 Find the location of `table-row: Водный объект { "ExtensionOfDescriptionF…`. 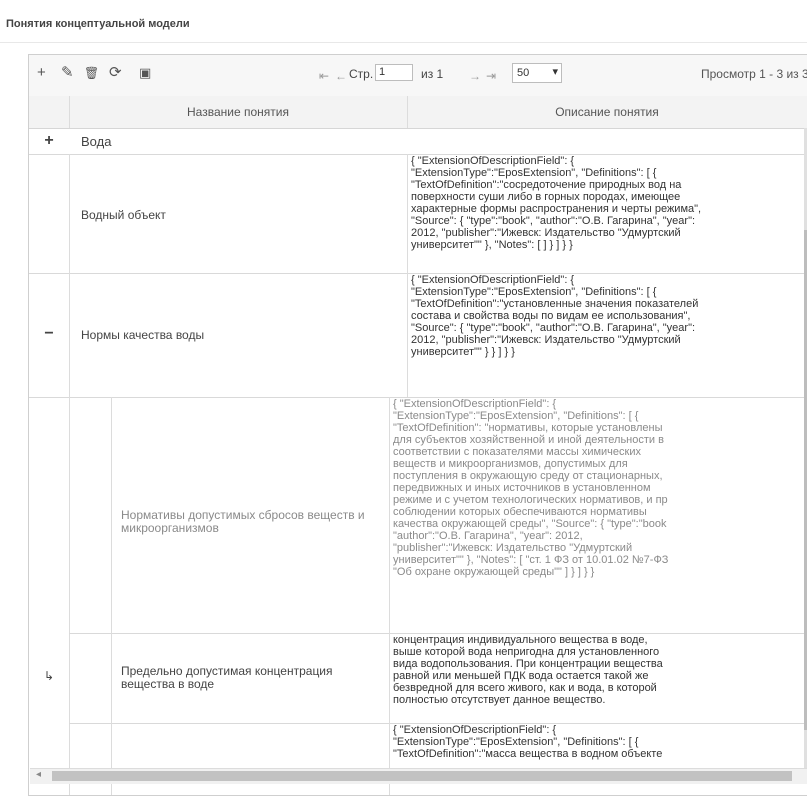

table-row: Водный объект { "ExtensionOfDescriptionF… is located at coordinates (418, 214).